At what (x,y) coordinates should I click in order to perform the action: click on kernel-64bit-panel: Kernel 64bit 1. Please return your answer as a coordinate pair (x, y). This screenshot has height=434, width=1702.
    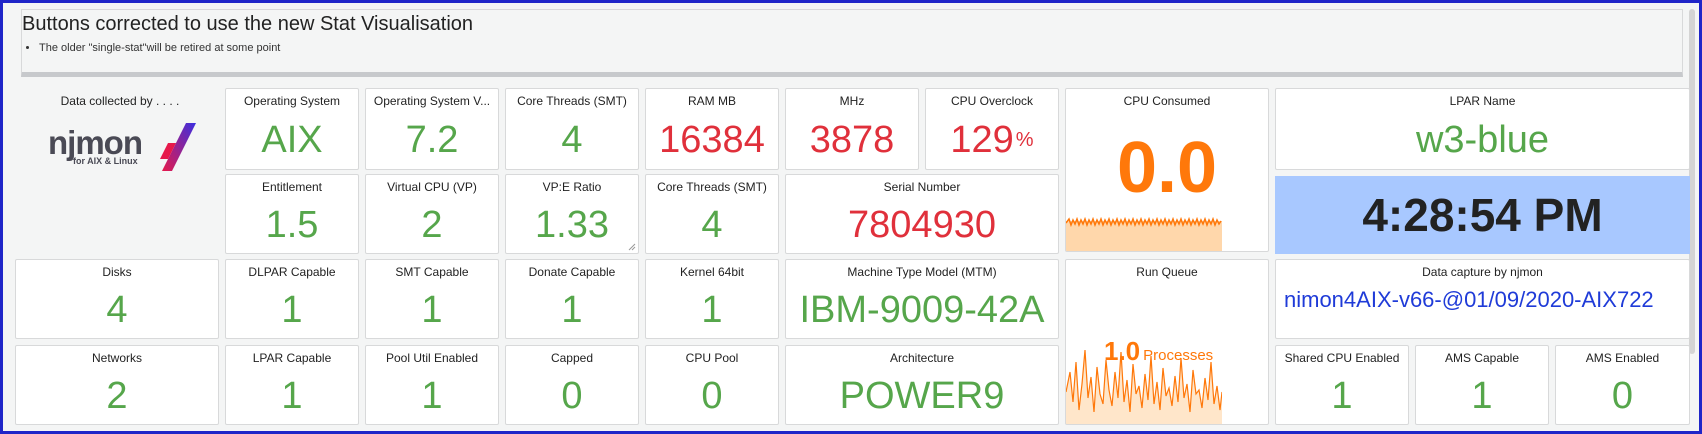
    Looking at the image, I should click on (712, 299).